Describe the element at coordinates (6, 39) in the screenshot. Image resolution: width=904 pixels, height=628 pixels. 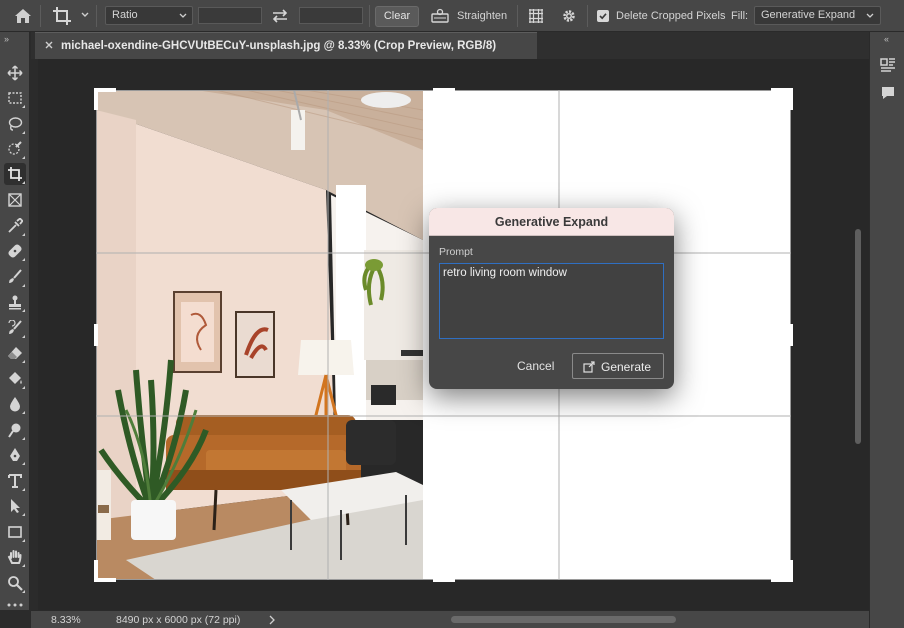
I see `panel-collapse-icon: ››` at that location.